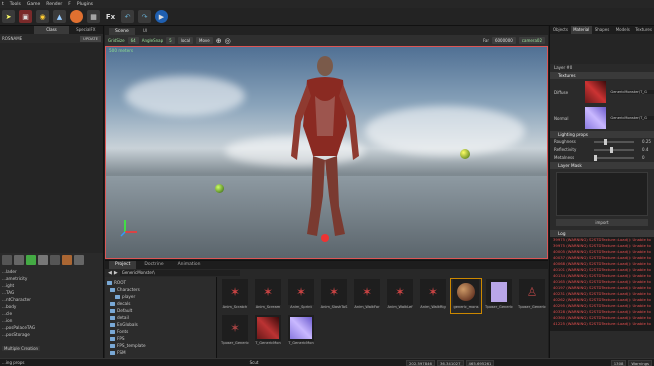  Describe the element at coordinates (122, 31) in the screenshot. I see `tab-scene: Scene` at that location.